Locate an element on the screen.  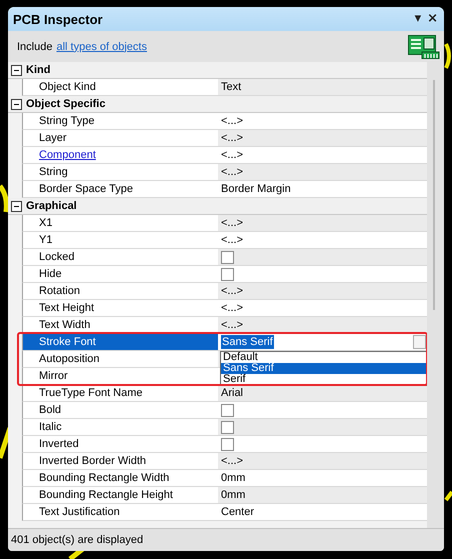
dropdown-option: Default is located at coordinates (323, 357).